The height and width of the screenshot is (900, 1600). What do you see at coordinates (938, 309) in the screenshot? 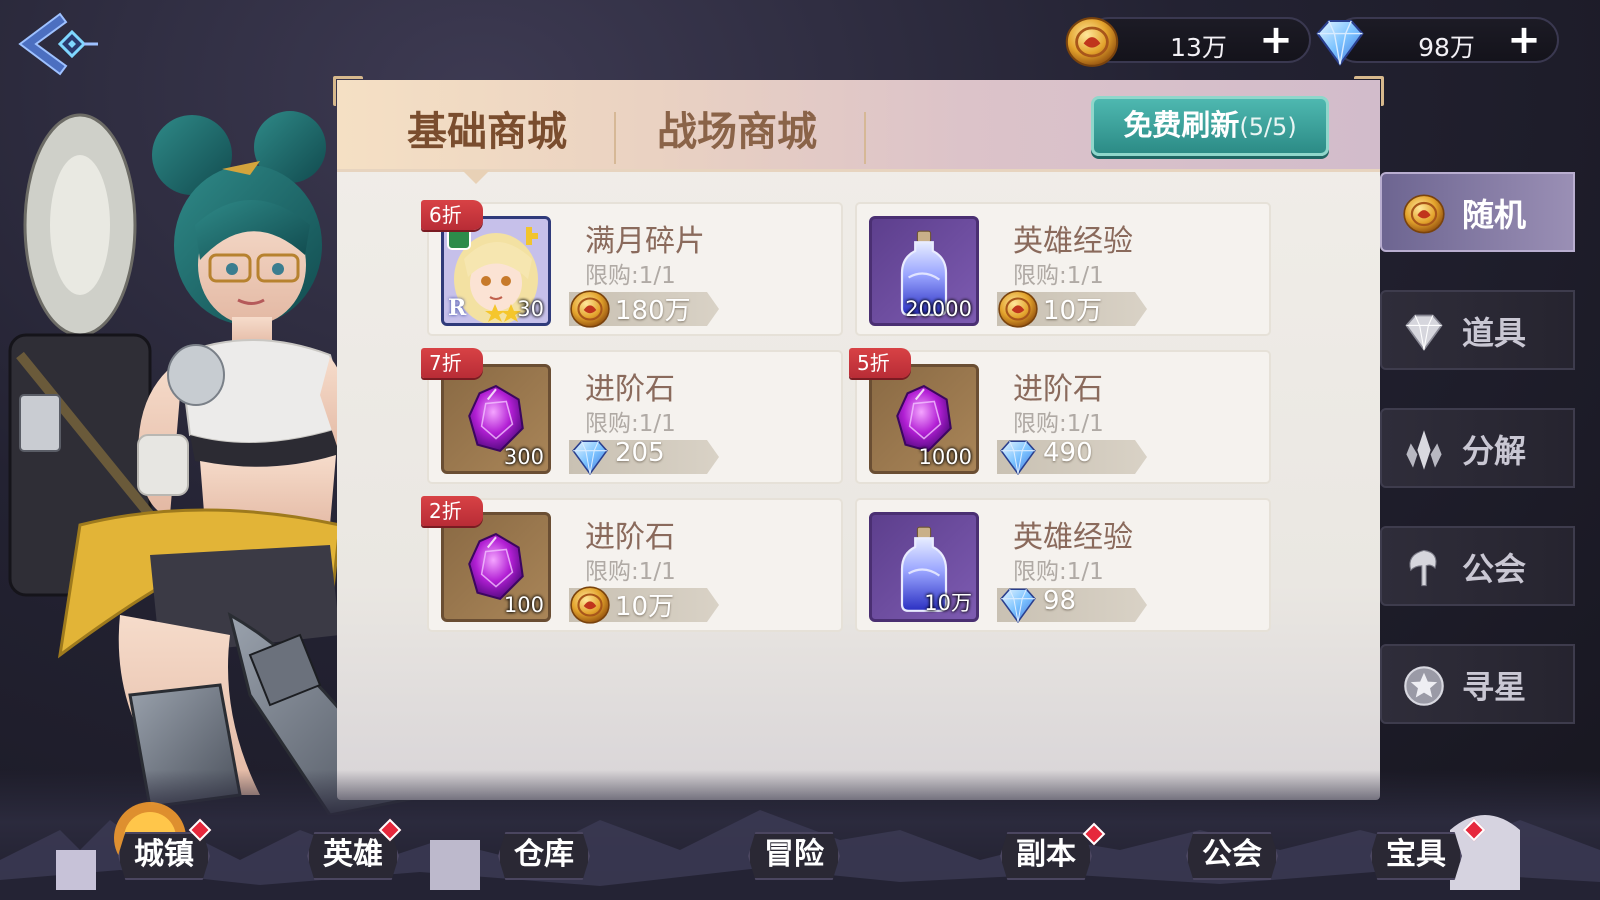
I see `item-quantity: 20000` at bounding box center [938, 309].